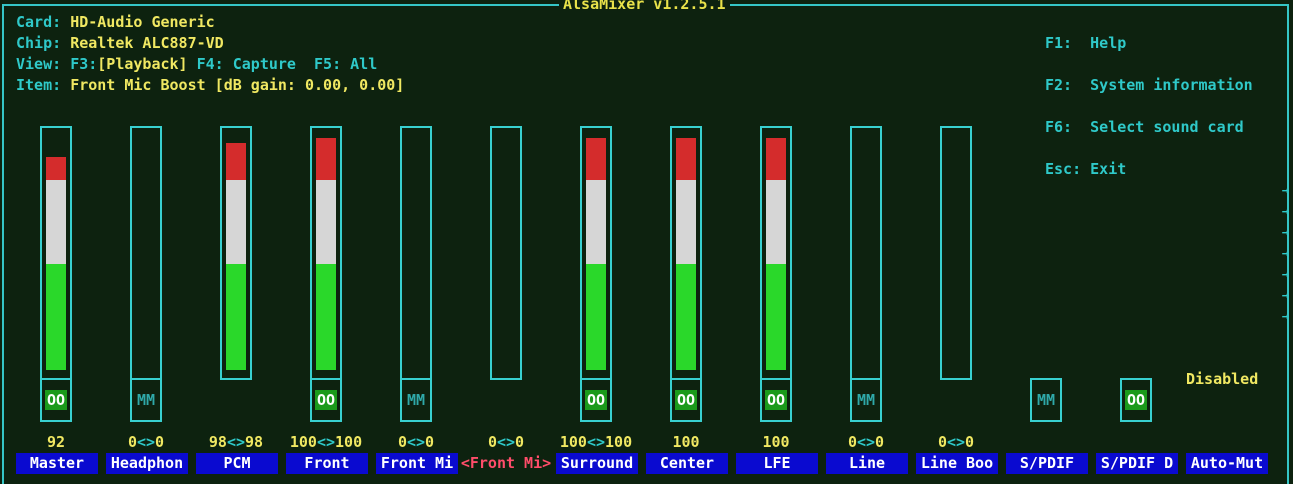  What do you see at coordinates (1149, 169) in the screenshot?
I see `help-key-esc: Esc: Exit` at bounding box center [1149, 169].